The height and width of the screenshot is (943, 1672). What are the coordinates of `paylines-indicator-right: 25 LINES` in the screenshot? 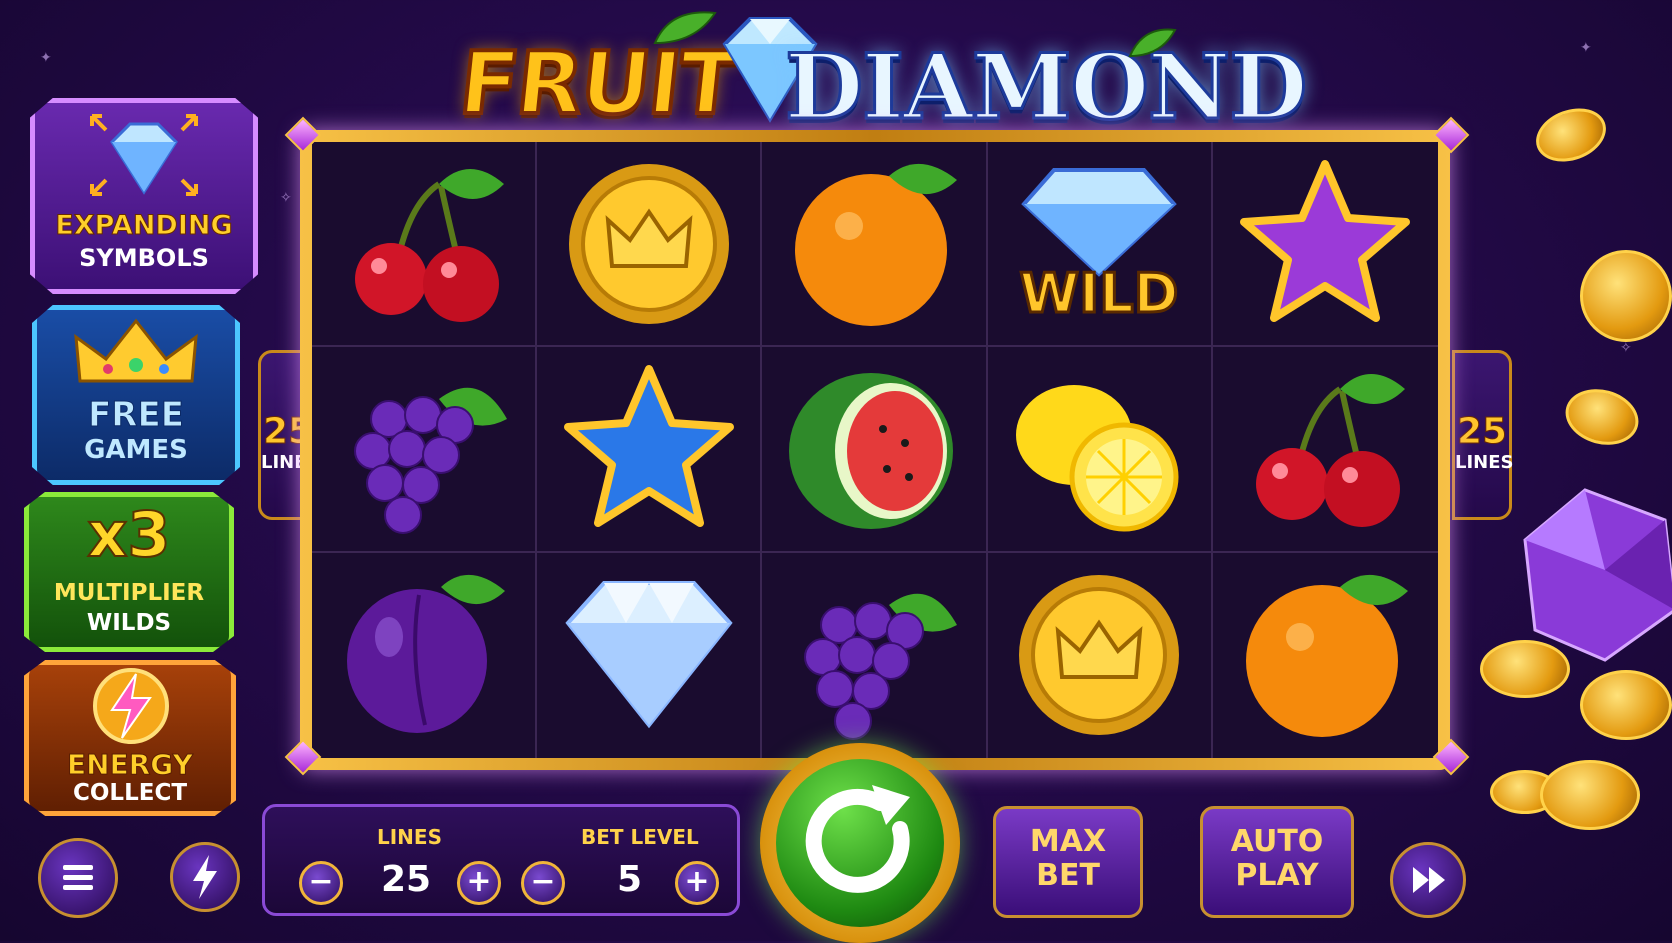 It's located at (1483, 435).